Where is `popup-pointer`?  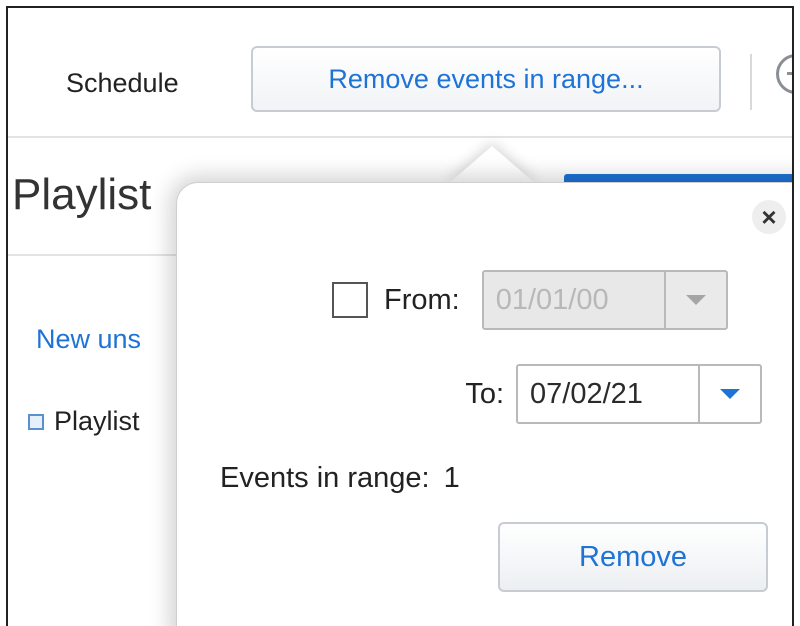
popup-pointer is located at coordinates (492, 165).